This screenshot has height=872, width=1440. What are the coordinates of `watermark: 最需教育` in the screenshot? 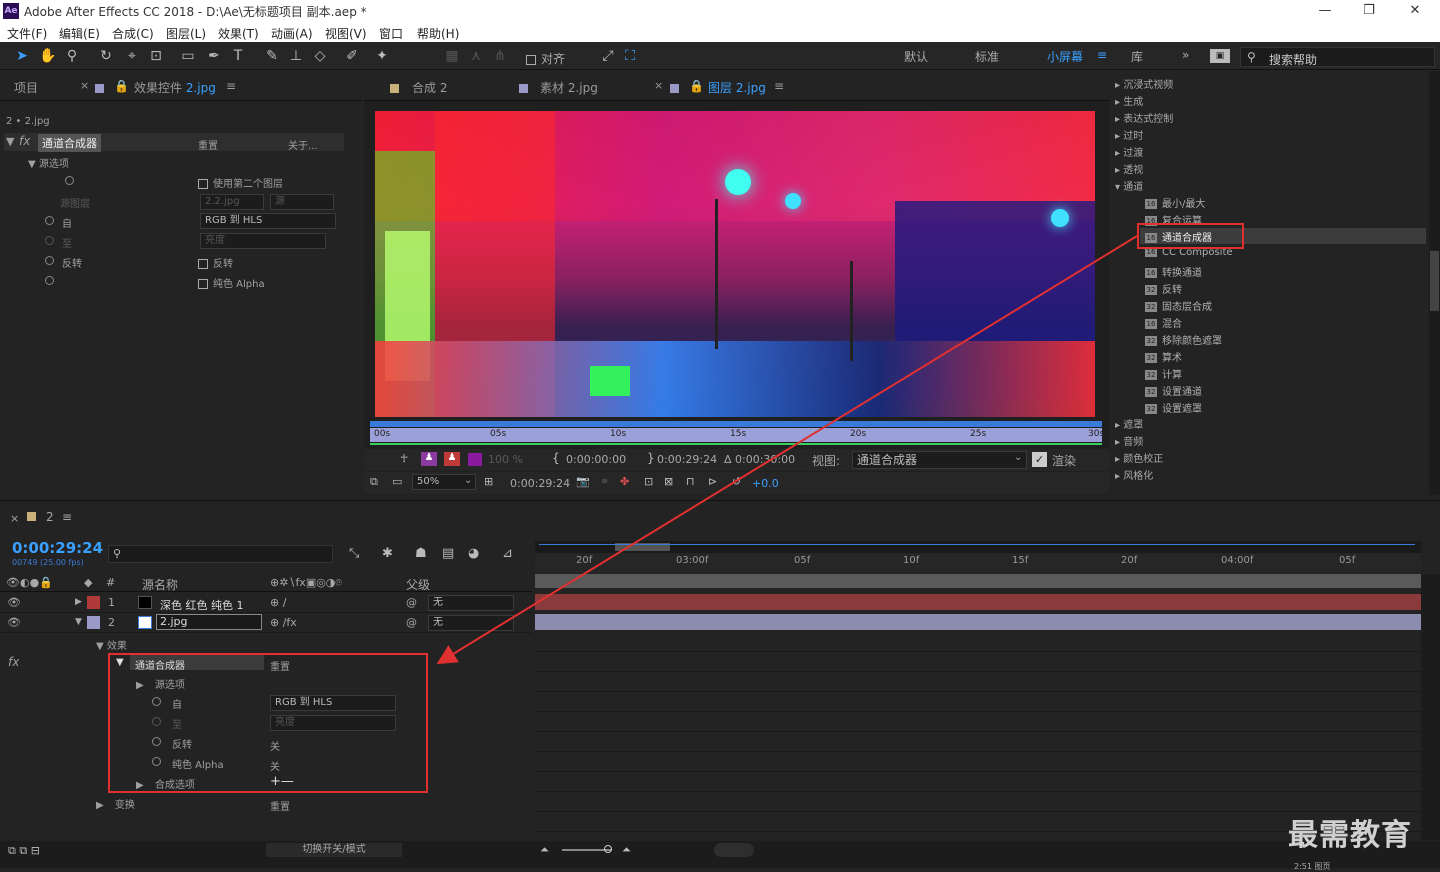 It's located at (1350, 835).